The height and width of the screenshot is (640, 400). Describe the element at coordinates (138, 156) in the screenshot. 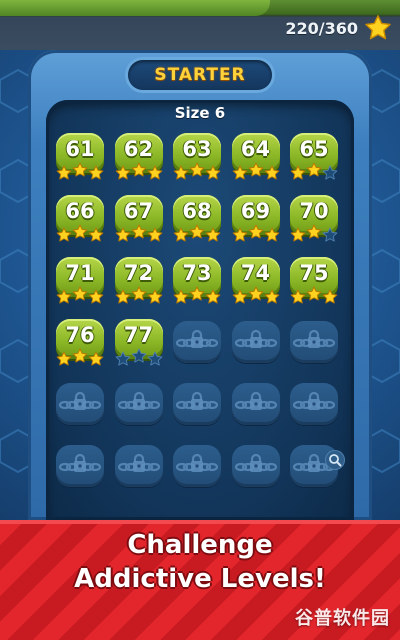

I see `level-button-62: 62` at that location.